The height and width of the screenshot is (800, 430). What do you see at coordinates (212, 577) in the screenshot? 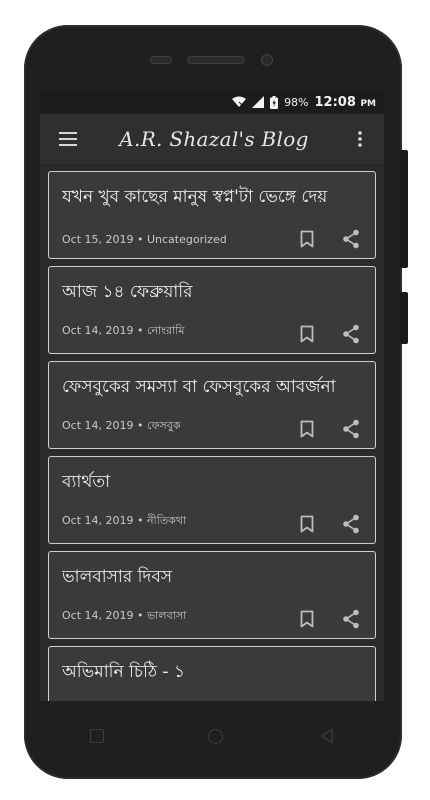
I see `post-title: ভালবাসার দিবস` at bounding box center [212, 577].